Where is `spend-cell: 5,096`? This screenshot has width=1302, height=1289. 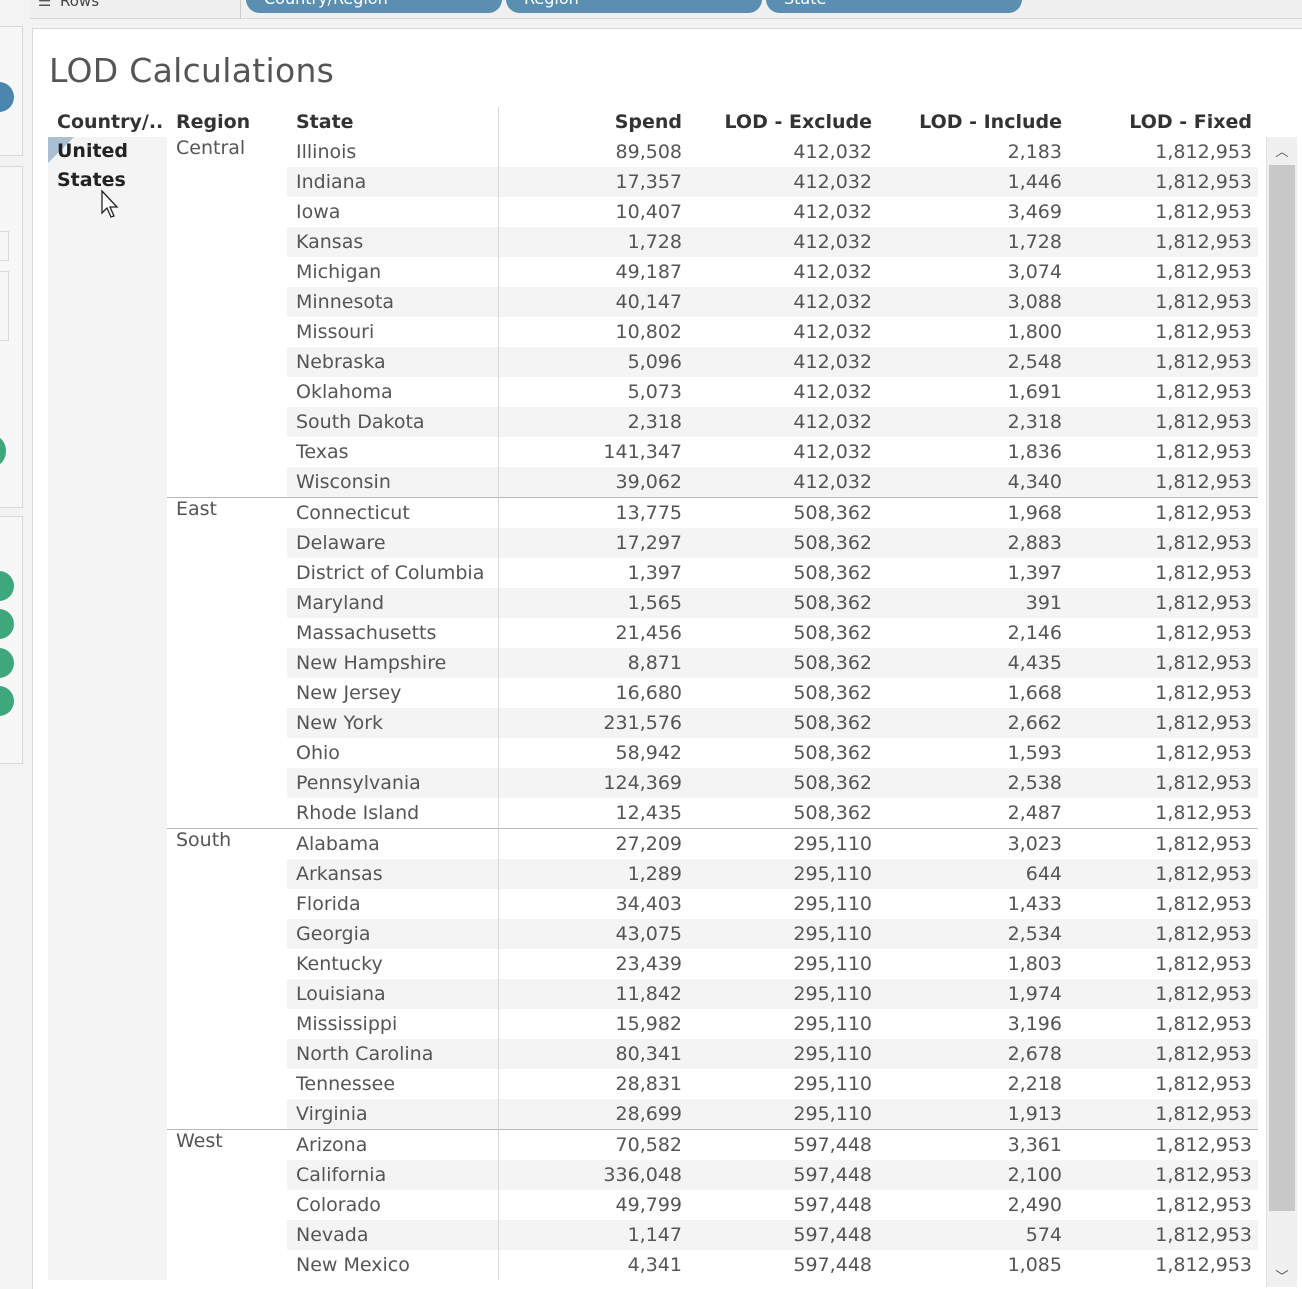 spend-cell: 5,096 is located at coordinates (592, 362).